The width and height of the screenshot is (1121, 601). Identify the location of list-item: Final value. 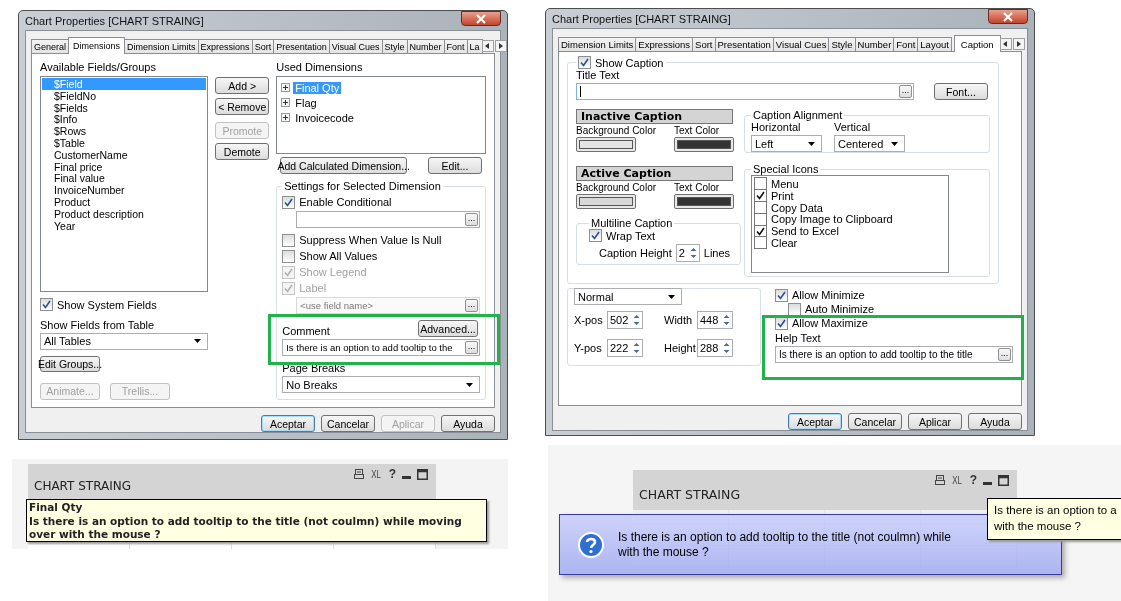
(124, 178).